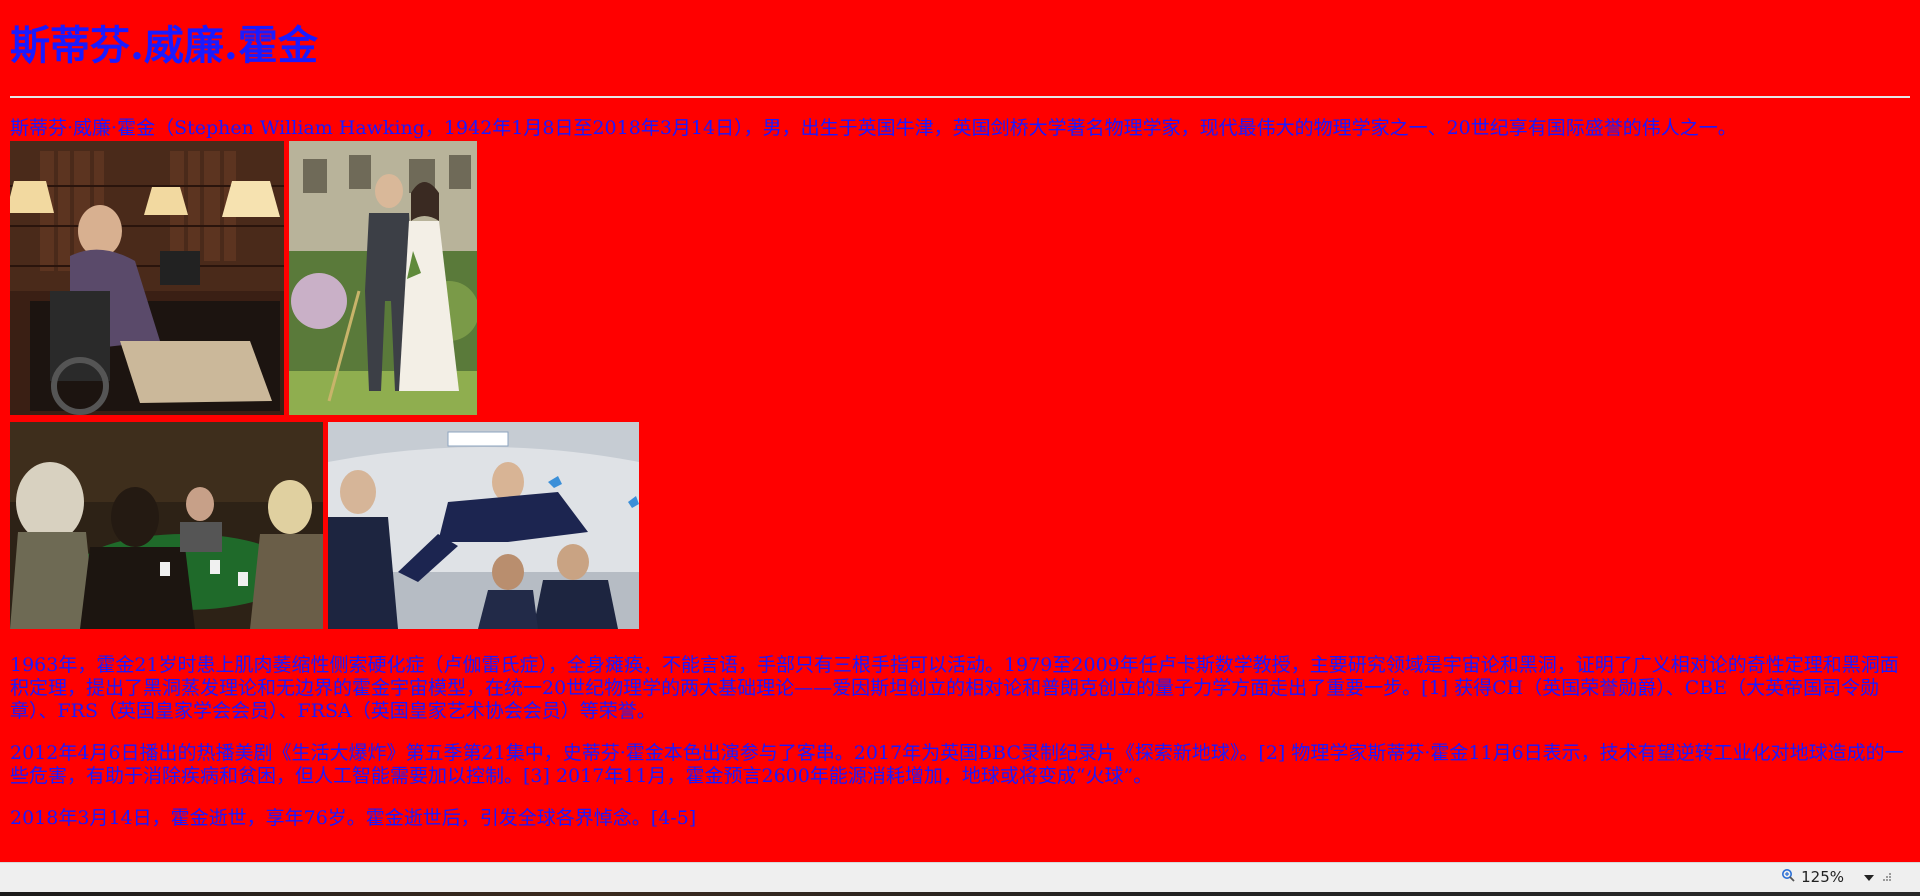 Image resolution: width=1920 pixels, height=896 pixels. I want to click on zoom-level: 125%, so click(1822, 877).